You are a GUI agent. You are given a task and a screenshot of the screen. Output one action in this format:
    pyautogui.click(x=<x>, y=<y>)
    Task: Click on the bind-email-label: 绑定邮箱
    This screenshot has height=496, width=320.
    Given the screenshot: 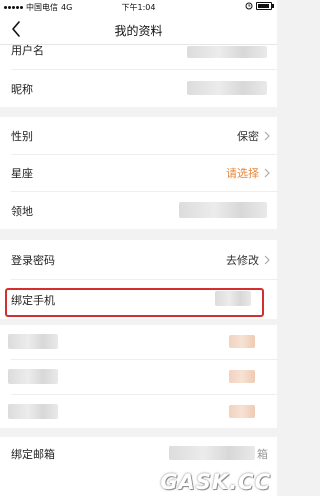 What is the action you would take?
    pyautogui.click(x=33, y=454)
    